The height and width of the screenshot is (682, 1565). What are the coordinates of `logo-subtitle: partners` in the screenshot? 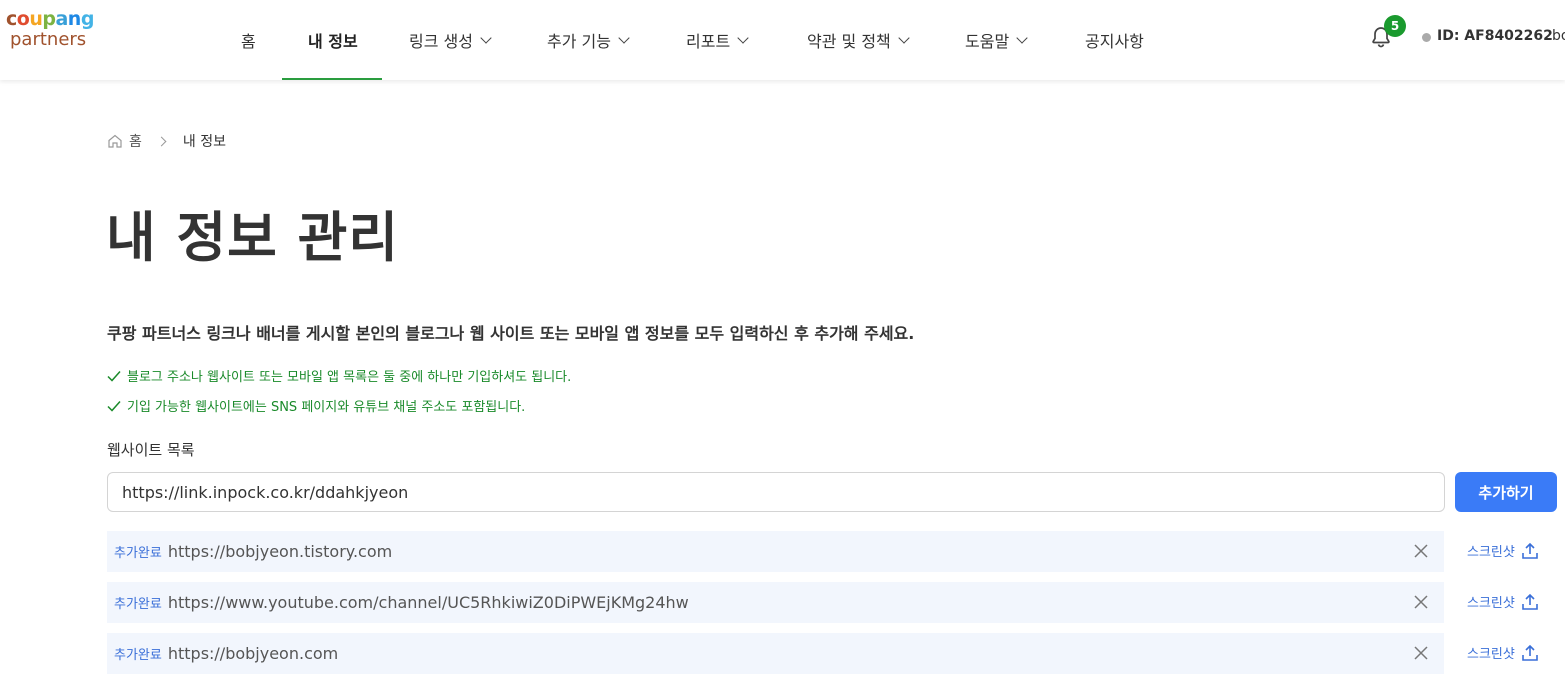 It's located at (48, 39).